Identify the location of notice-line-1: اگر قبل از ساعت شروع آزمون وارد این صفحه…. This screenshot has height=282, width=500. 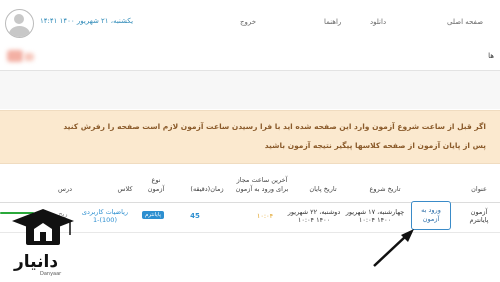
(274, 126).